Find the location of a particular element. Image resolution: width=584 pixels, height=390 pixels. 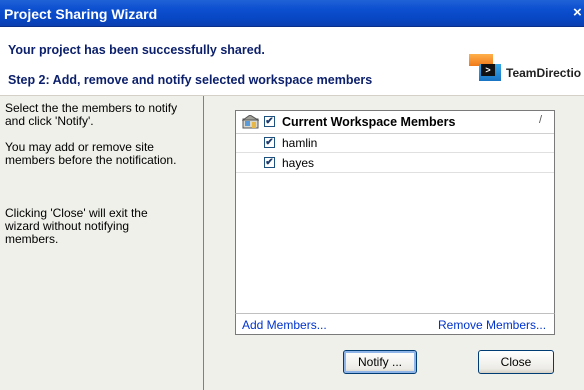

member-name: hamlin is located at coordinates (300, 143).